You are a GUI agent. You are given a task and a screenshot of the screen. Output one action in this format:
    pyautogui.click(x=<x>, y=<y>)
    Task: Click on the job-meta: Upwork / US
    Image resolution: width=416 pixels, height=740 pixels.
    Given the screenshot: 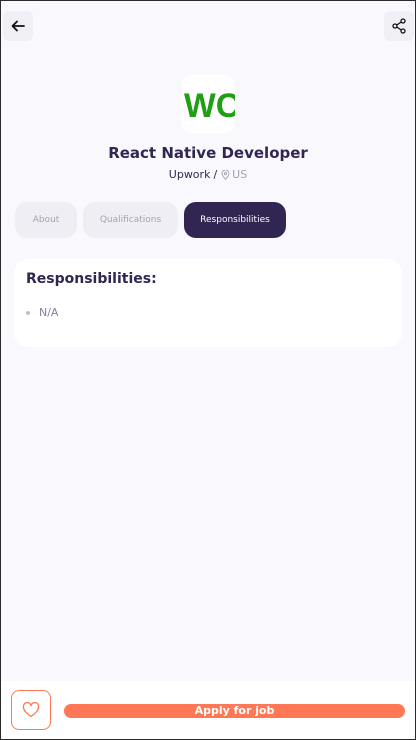 What is the action you would take?
    pyautogui.click(x=208, y=174)
    